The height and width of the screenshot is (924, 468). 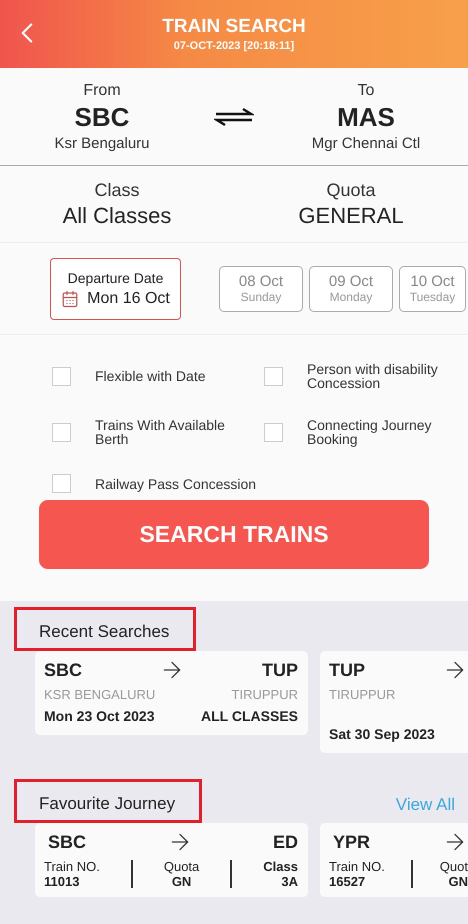 I want to click on class-selector: Class All Classes, so click(x=117, y=204).